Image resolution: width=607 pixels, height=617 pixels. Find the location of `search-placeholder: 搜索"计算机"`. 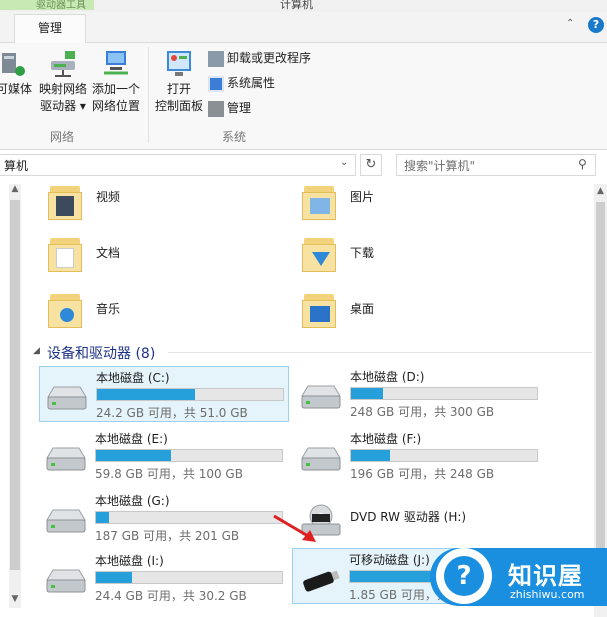

search-placeholder: 搜索"计算机" is located at coordinates (440, 166).